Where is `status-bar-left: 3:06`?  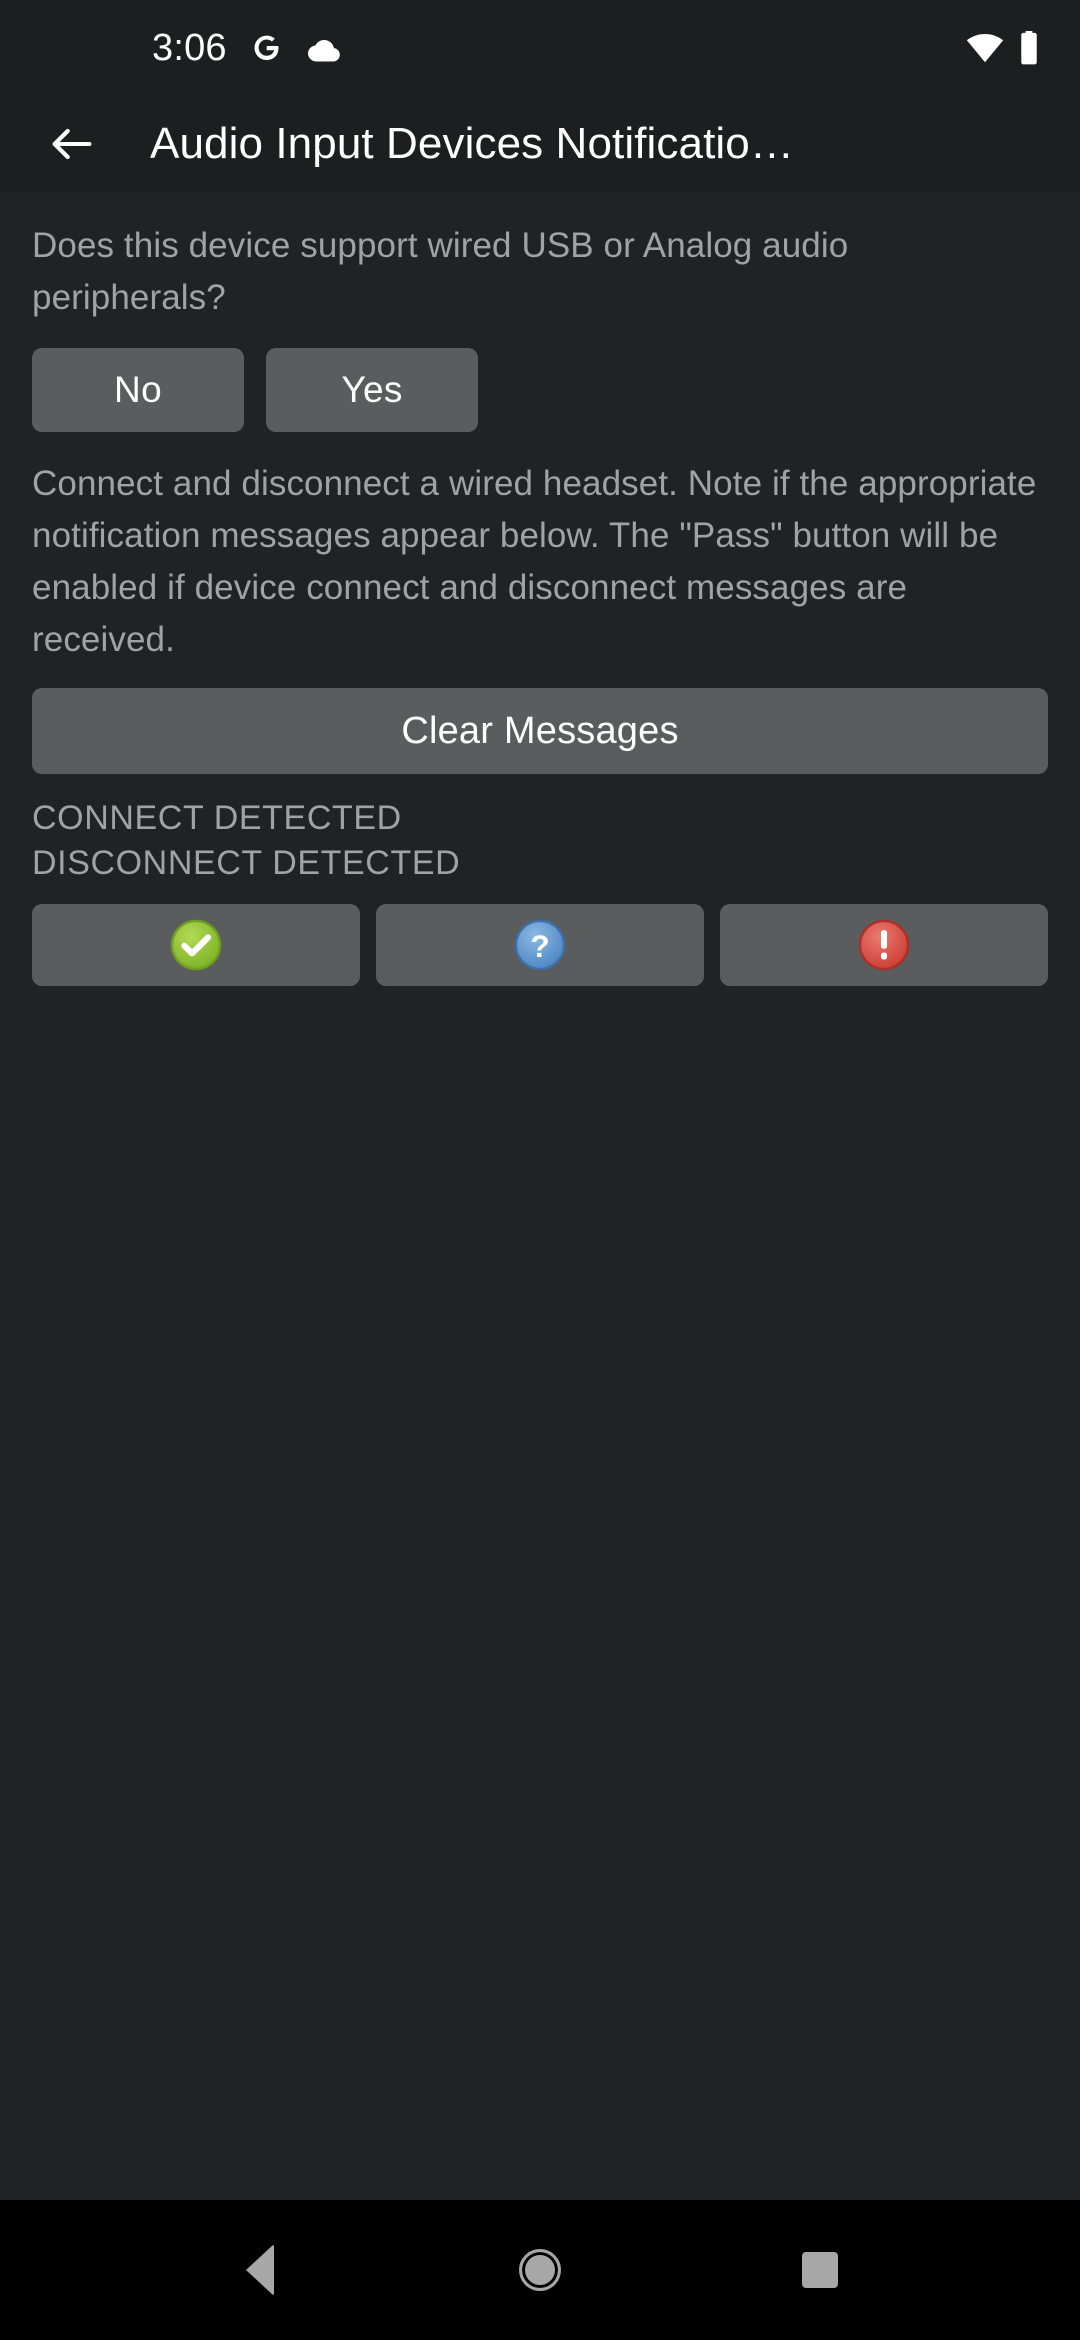 status-bar-left: 3:06 is located at coordinates (170, 48).